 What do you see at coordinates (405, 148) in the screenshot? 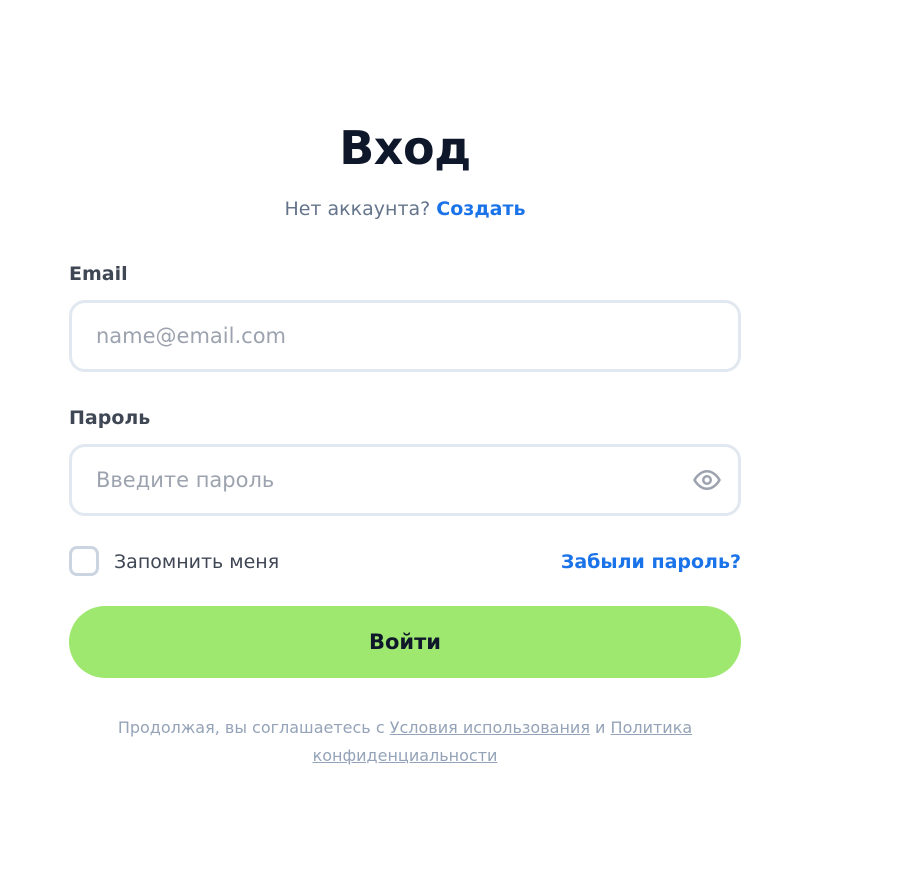
I see `page-title: Вход` at bounding box center [405, 148].